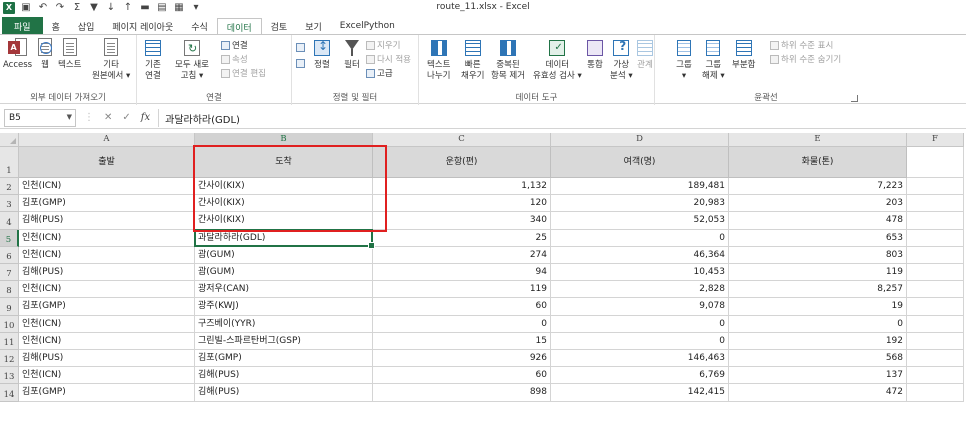  Describe the element at coordinates (818, 341) in the screenshot. I see `cell-e11: 192` at that location.